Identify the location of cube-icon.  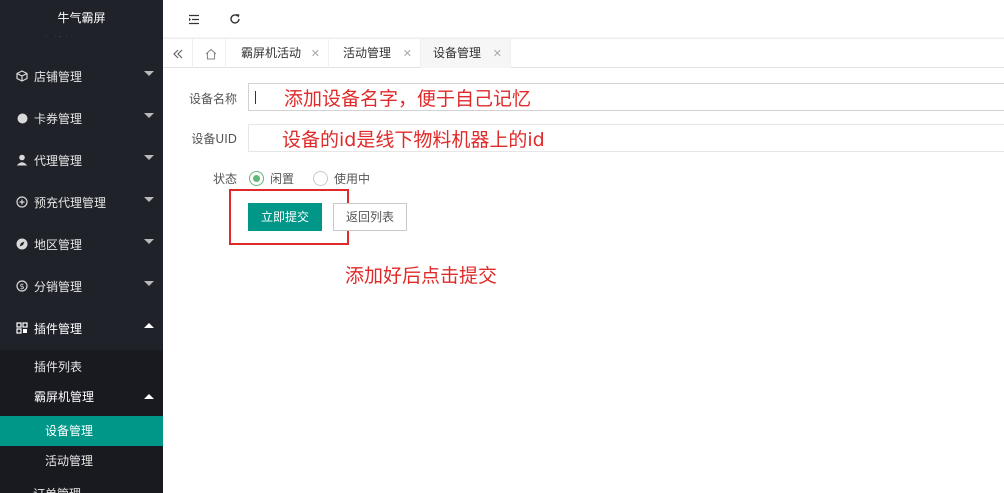
(22, 76).